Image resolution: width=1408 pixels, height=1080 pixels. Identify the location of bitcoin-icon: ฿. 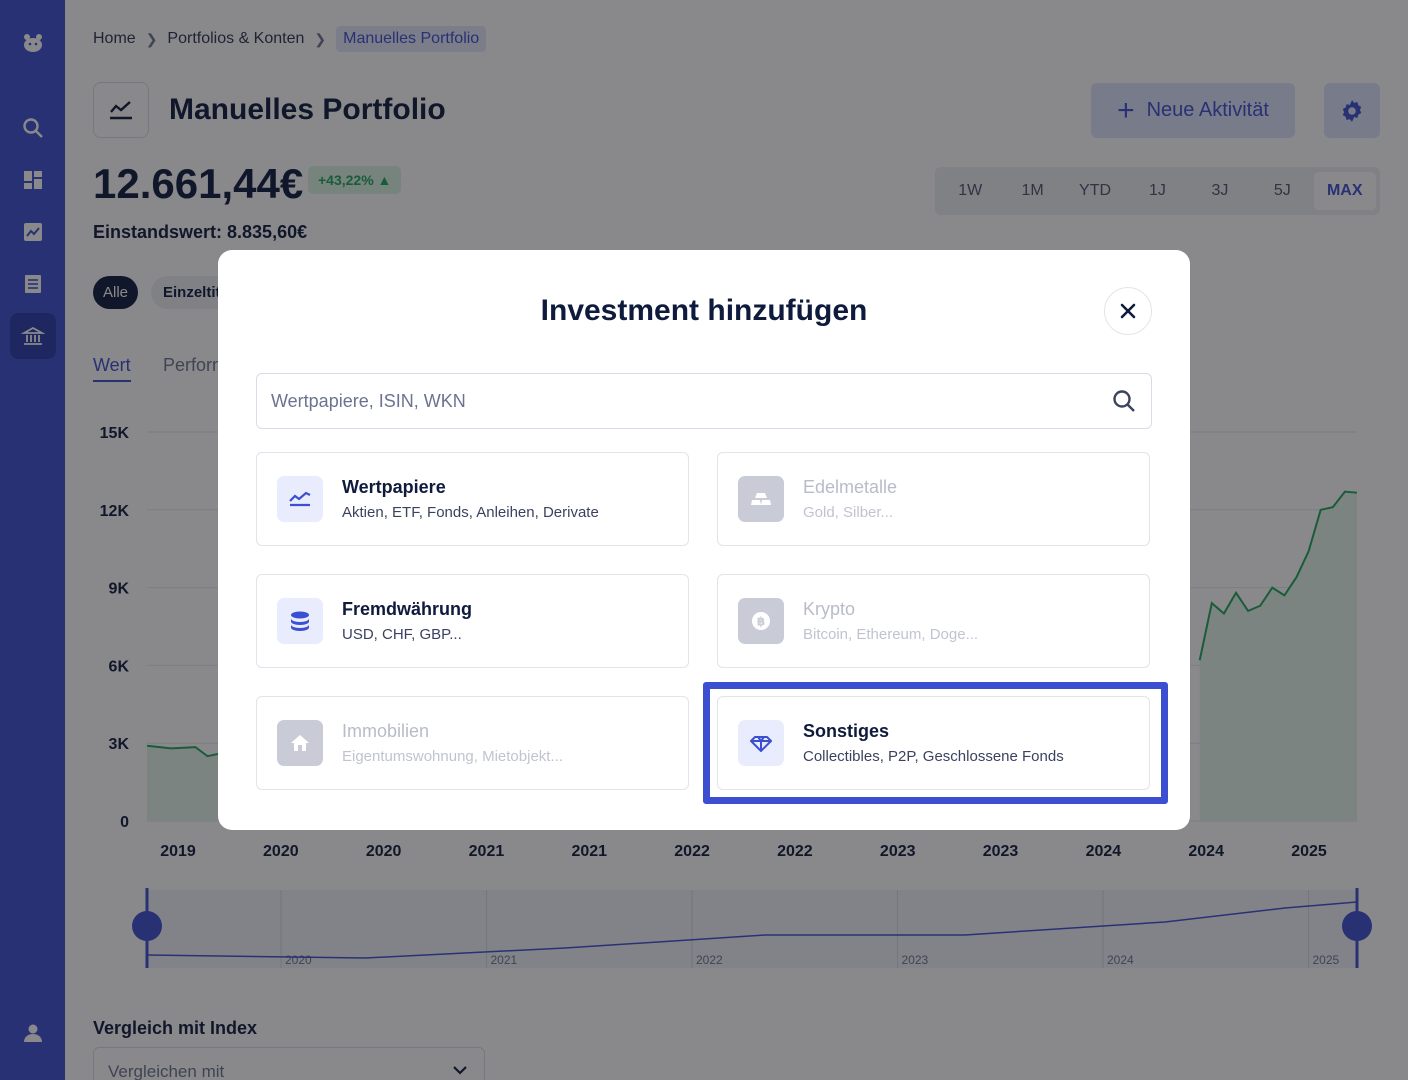
(761, 621).